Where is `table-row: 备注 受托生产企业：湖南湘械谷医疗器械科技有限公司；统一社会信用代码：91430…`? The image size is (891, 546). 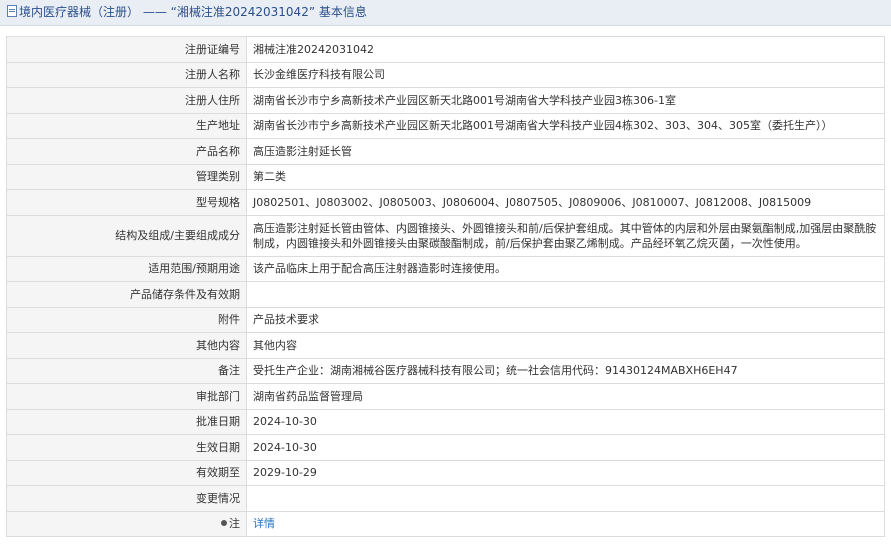 table-row: 备注 受托生产企业：湖南湘械谷医疗器械科技有限公司；统一社会信用代码：91430… is located at coordinates (445, 370).